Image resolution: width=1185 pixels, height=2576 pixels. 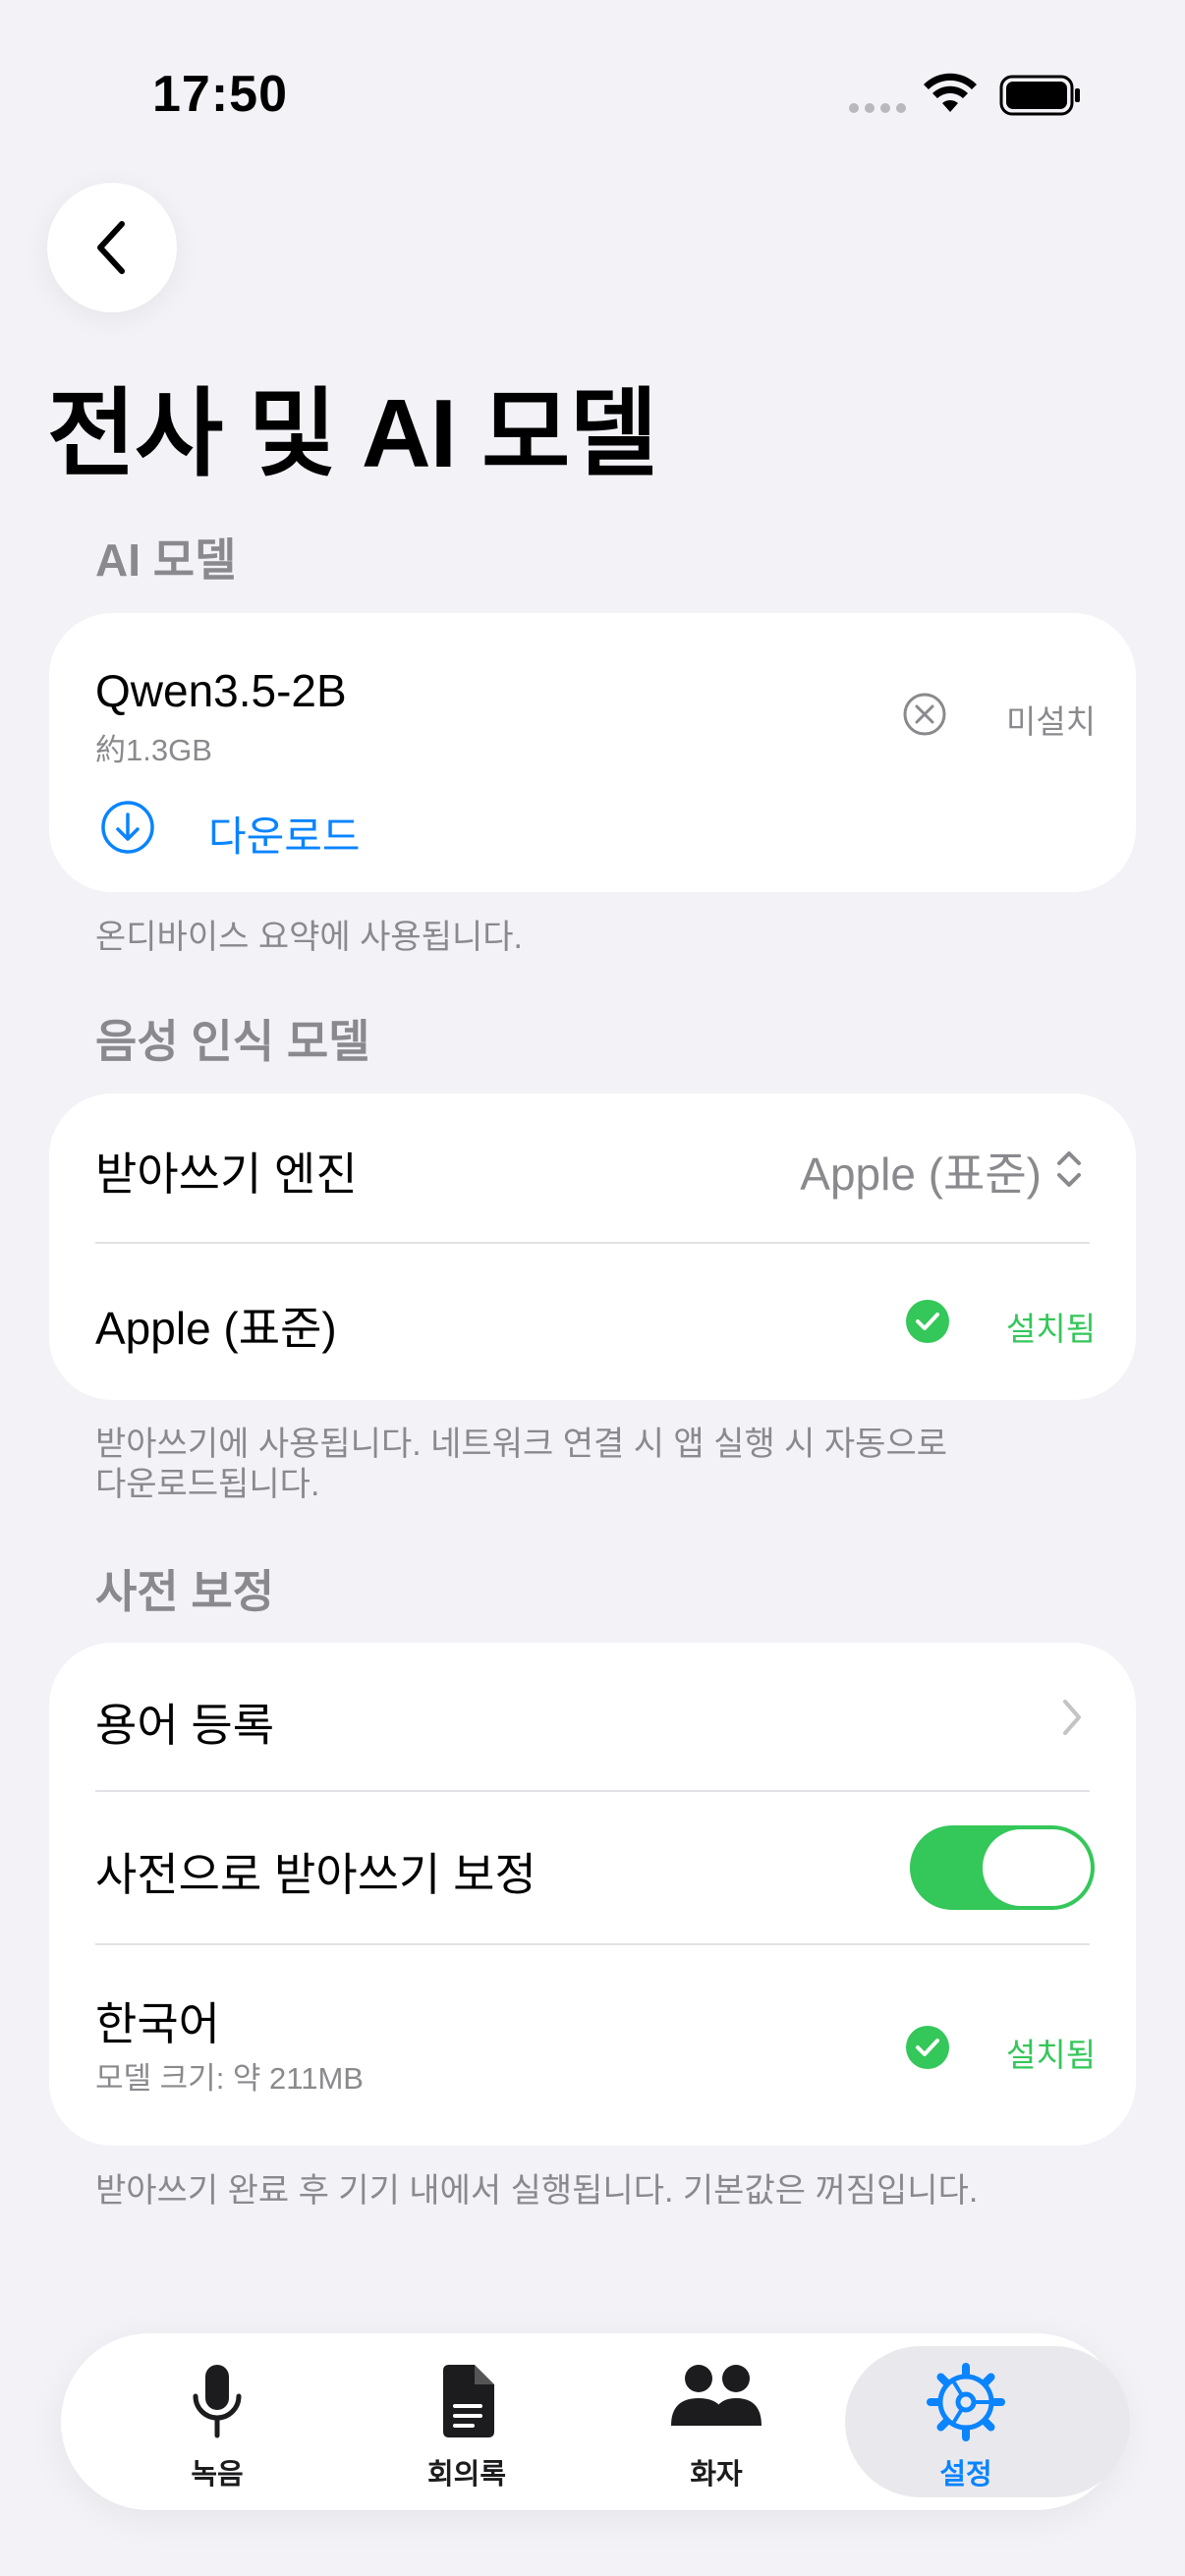 I want to click on language-size: 모델 크기: 약 211MB, so click(x=230, y=2078).